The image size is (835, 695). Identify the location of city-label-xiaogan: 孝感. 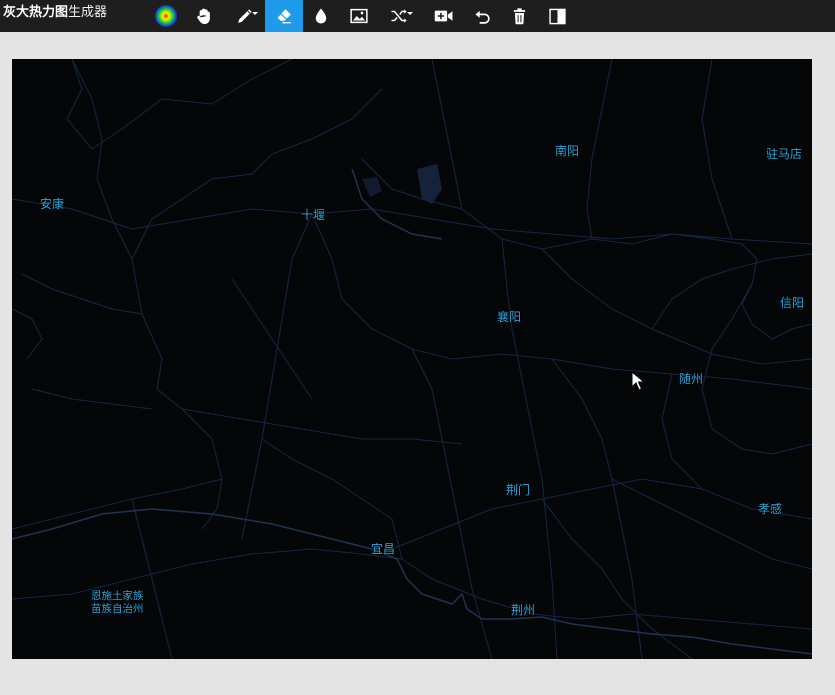
(770, 509).